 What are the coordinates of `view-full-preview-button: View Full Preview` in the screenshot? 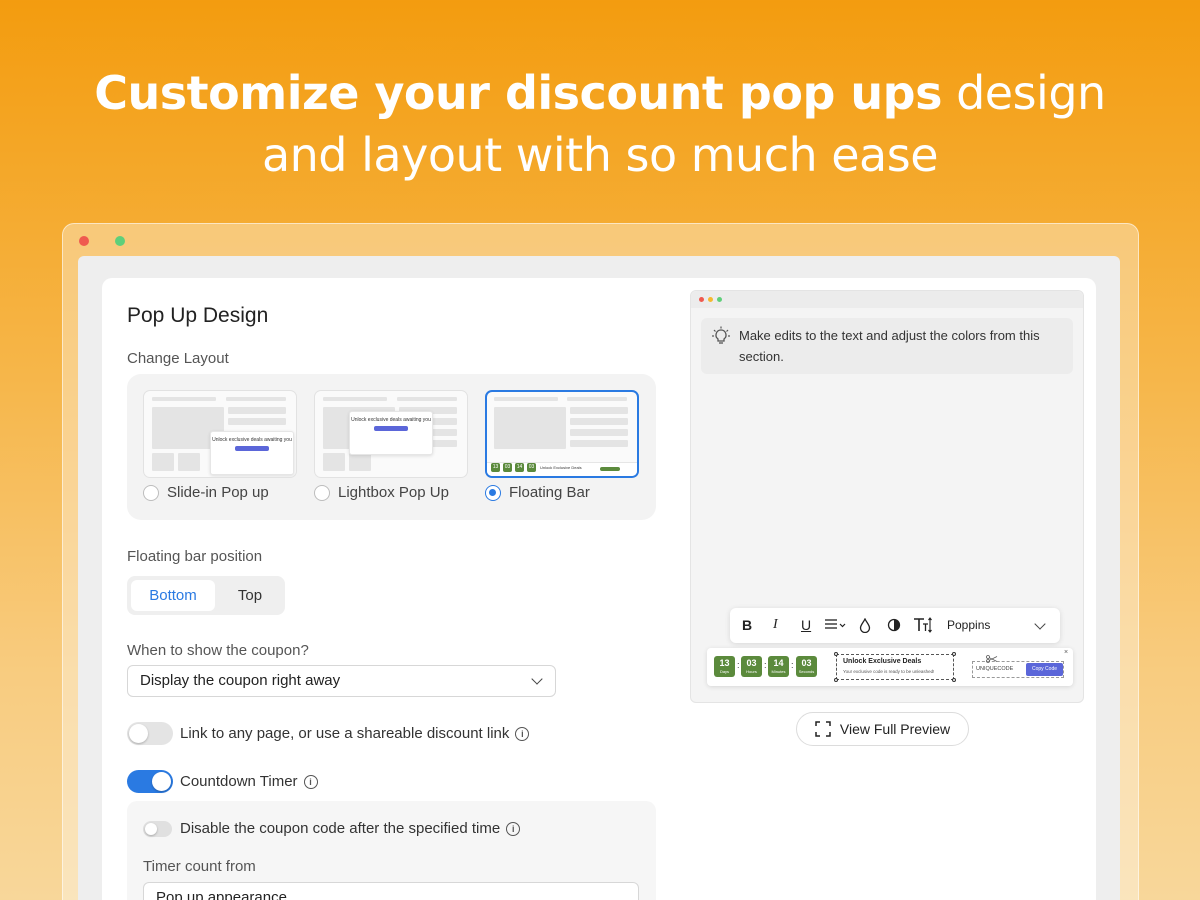 It's located at (882, 729).